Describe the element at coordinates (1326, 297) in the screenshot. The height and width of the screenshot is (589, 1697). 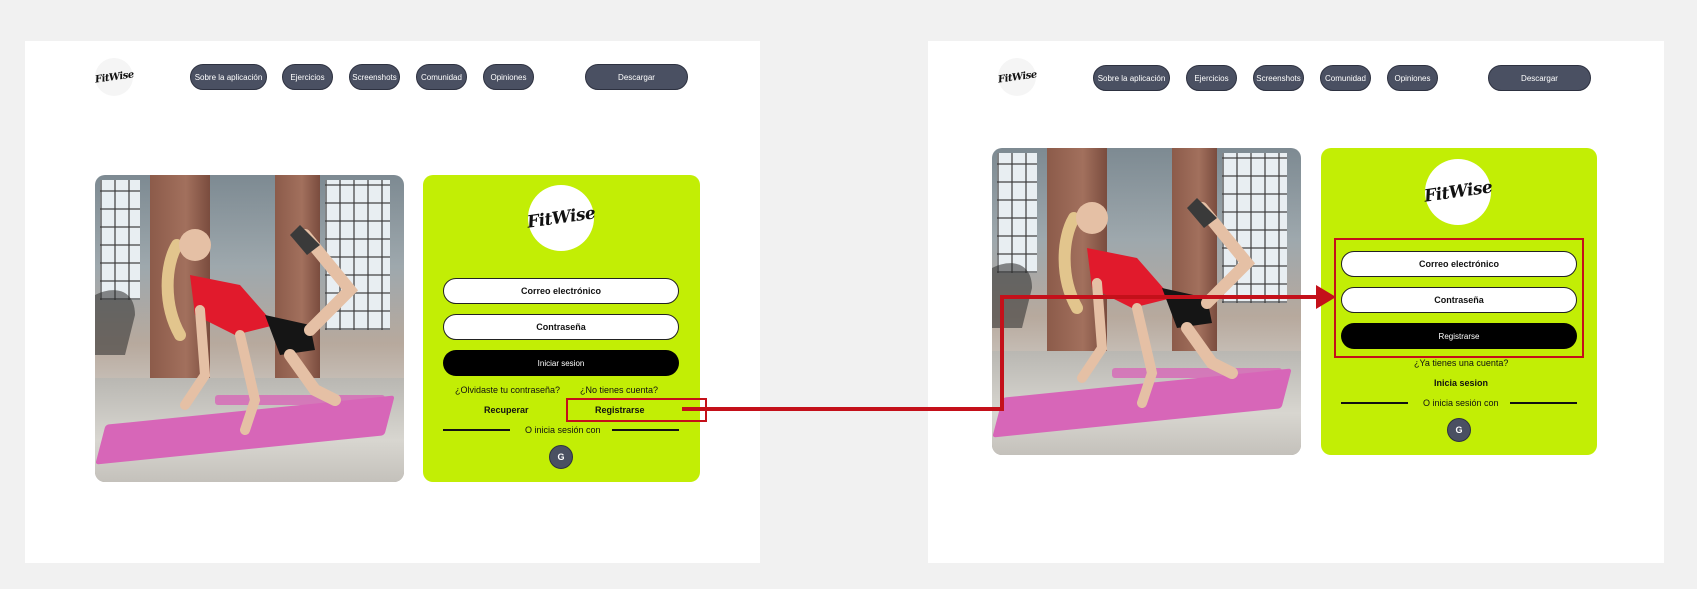
I see `flow-arrow-head` at that location.